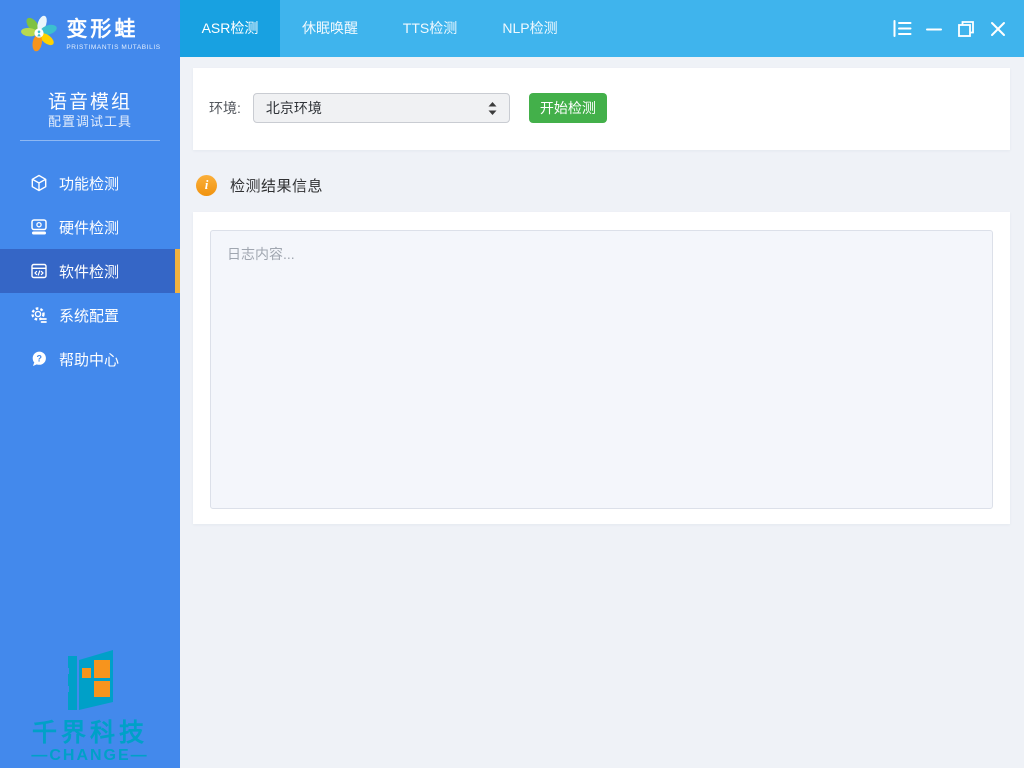 The image size is (1024, 768). What do you see at coordinates (492, 108) in the screenshot?
I see `select-arrows-icon` at bounding box center [492, 108].